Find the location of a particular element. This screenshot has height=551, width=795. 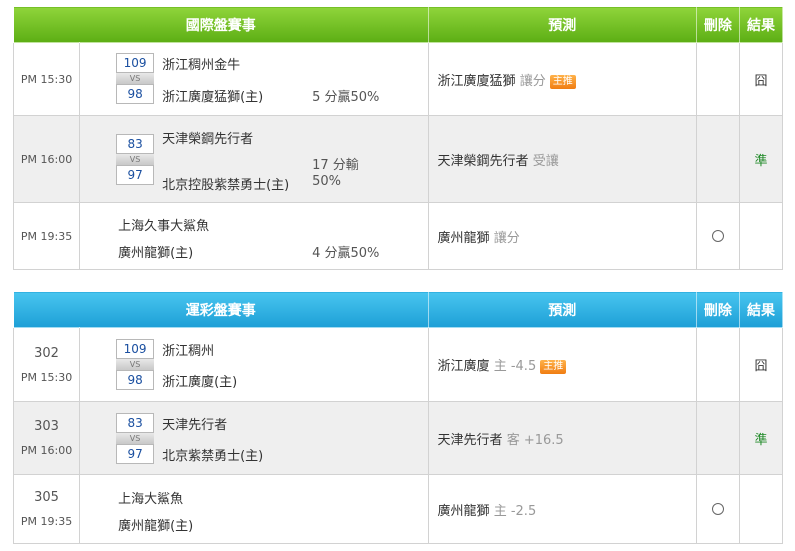

match-cell: 上海大鯊魚 廣州龍獅(主) is located at coordinates (254, 509).